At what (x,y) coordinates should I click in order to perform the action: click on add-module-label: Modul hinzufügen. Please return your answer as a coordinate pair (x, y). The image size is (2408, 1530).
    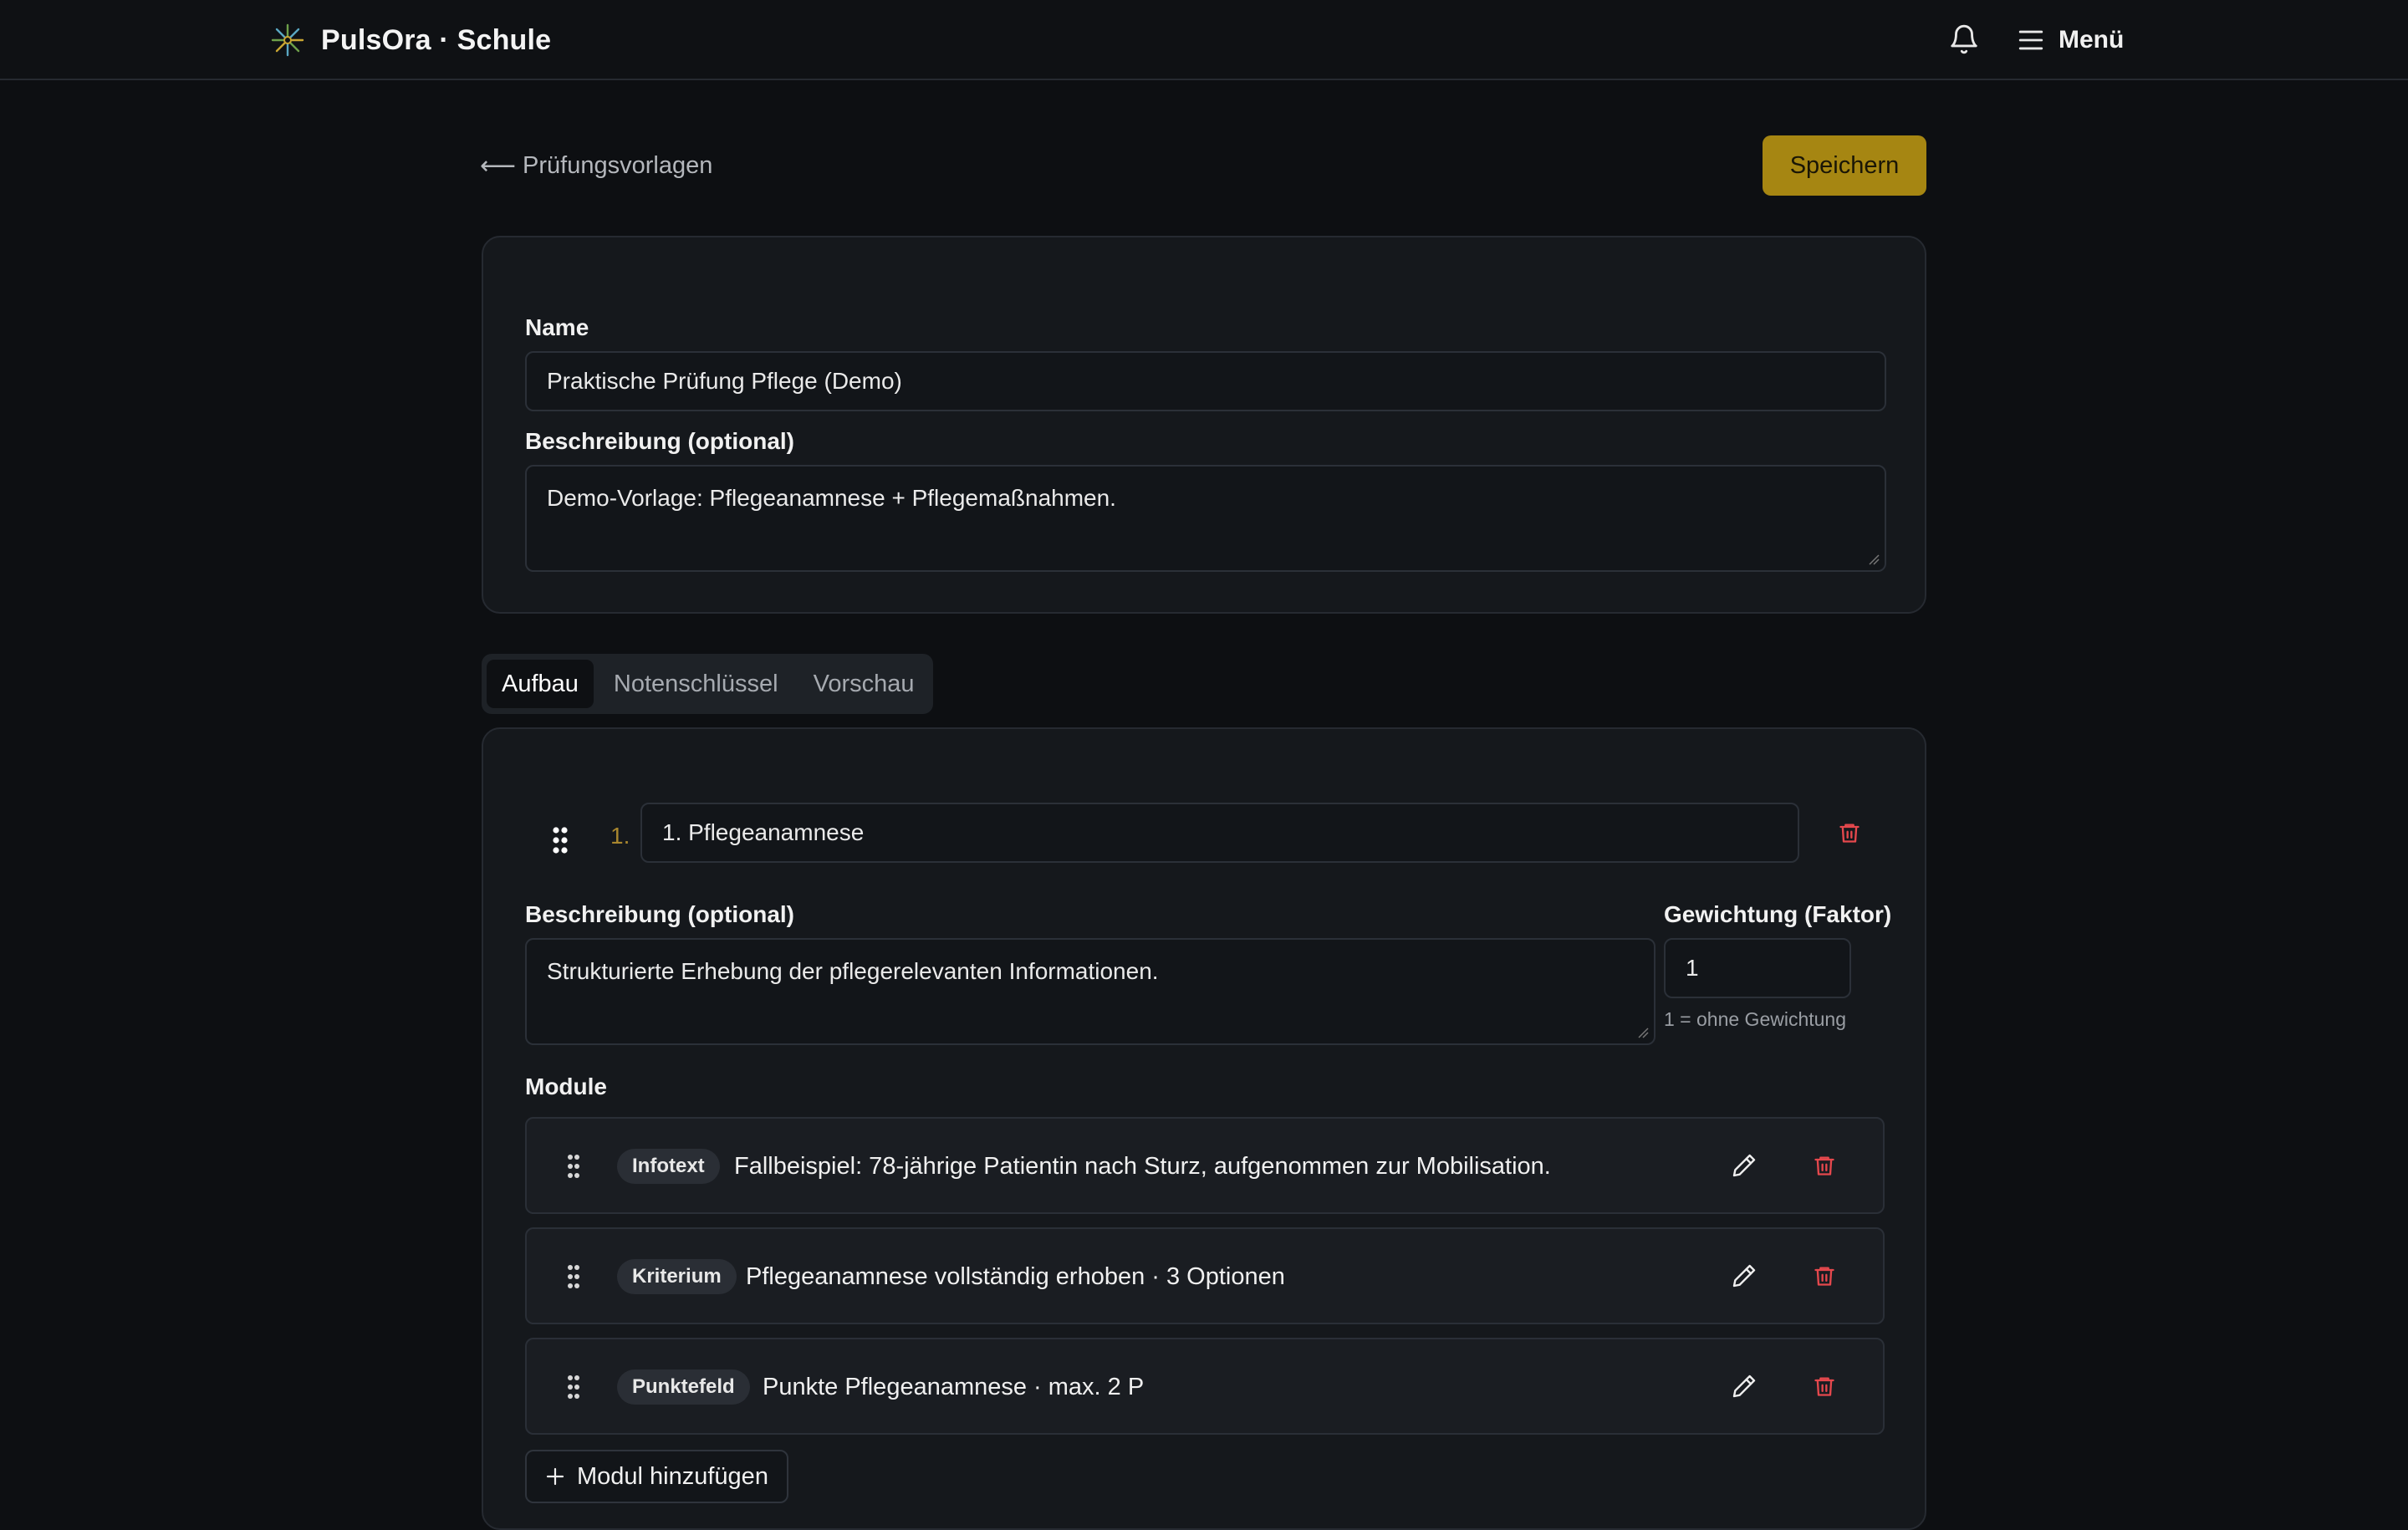
    Looking at the image, I should click on (672, 1476).